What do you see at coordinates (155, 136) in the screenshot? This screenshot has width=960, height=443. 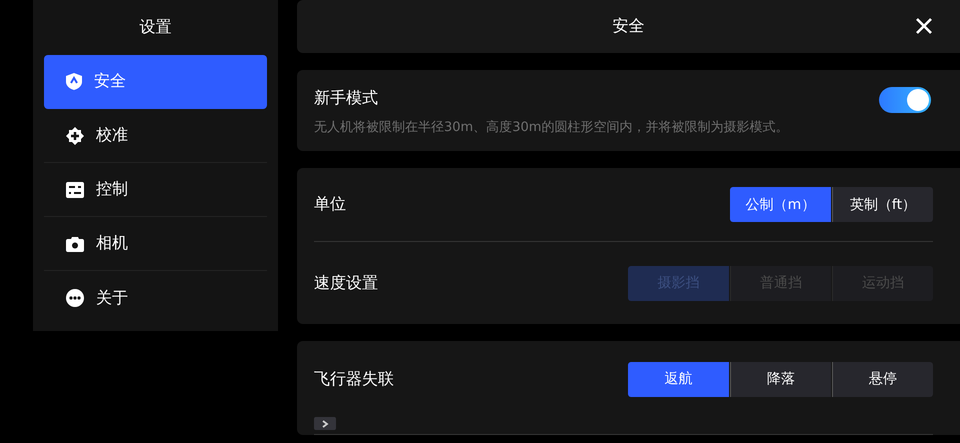 I see `sidebar-item: 校准` at bounding box center [155, 136].